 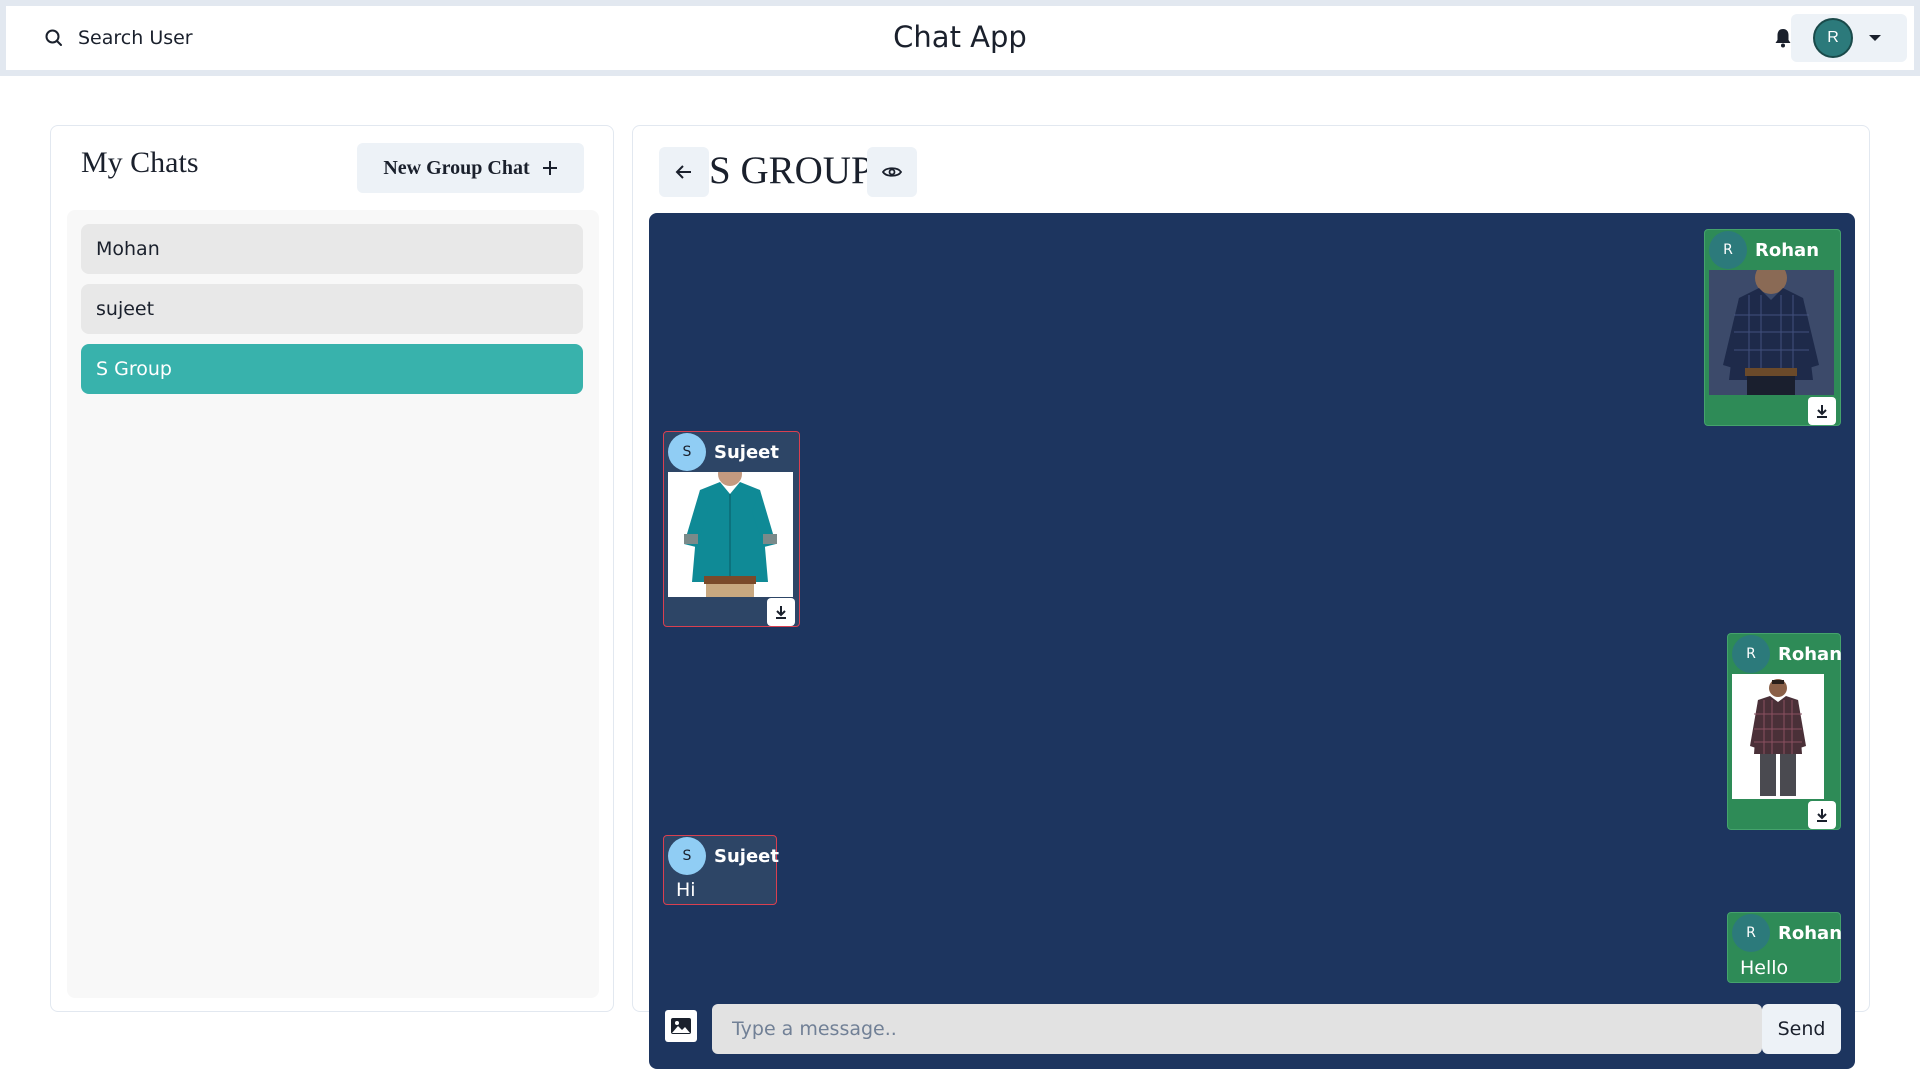 What do you see at coordinates (1778, 736) in the screenshot?
I see `plaid-shirt-photo` at bounding box center [1778, 736].